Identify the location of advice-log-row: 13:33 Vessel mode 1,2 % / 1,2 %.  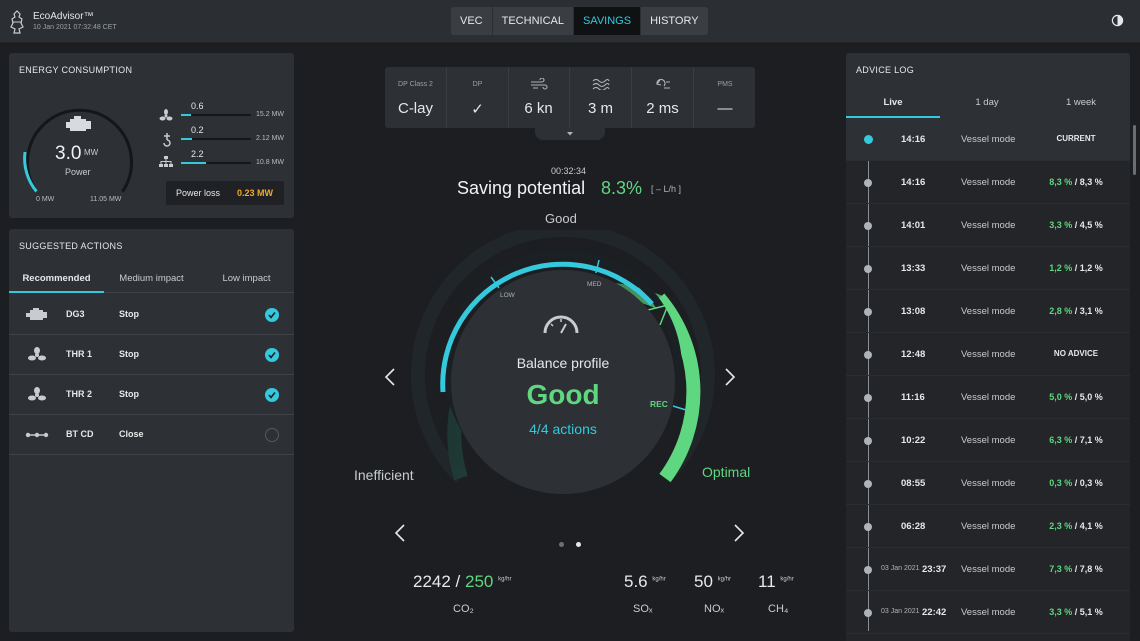
(988, 268).